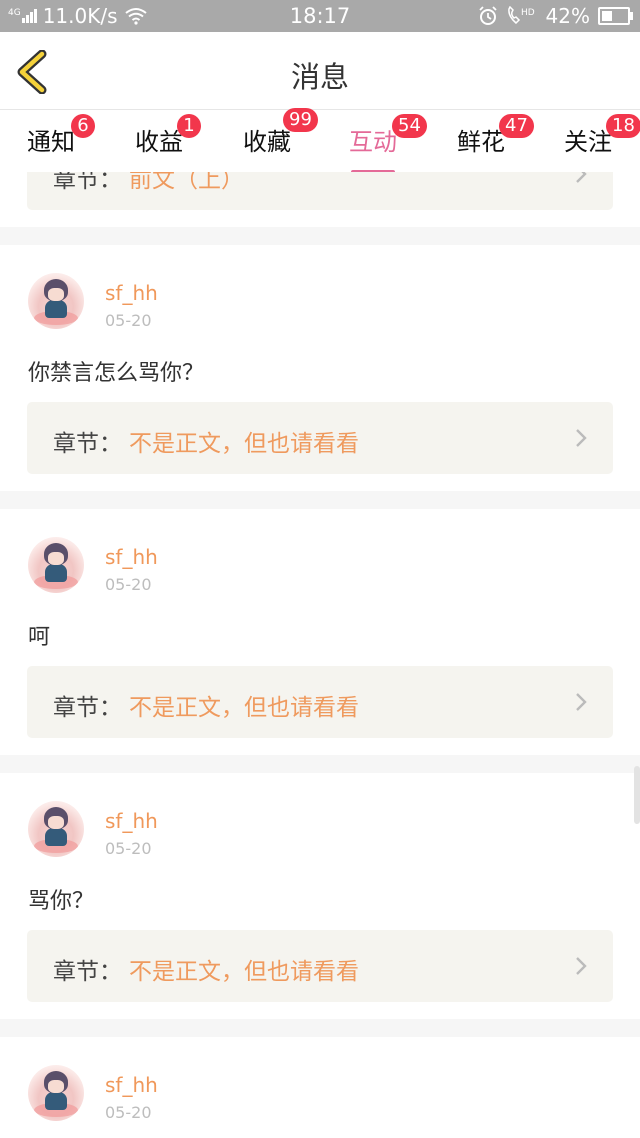 This screenshot has height=1138, width=640. I want to click on tab-label: 收益, so click(159, 142).